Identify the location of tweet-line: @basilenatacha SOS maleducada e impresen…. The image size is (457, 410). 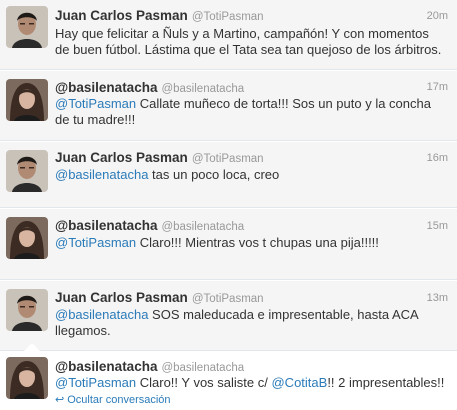
(250, 315).